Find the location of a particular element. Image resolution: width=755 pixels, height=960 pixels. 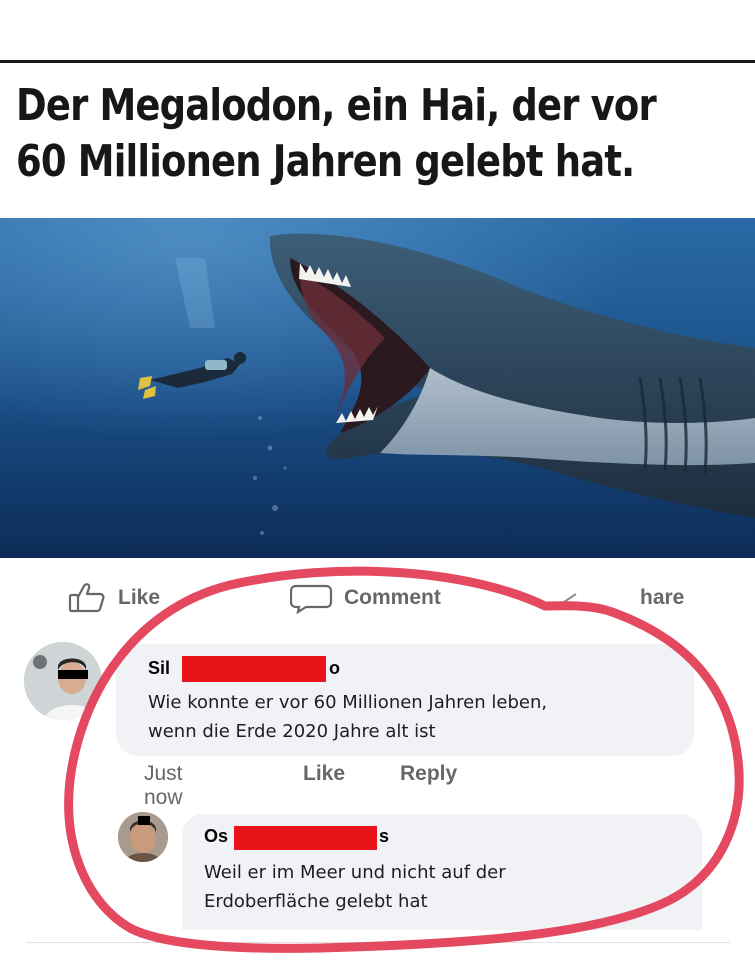

share-button: hare is located at coordinates (622, 598).